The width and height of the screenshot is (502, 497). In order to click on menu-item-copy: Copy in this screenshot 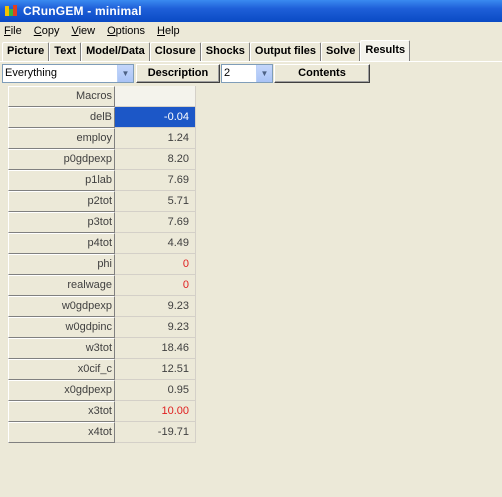, I will do `click(47, 31)`.